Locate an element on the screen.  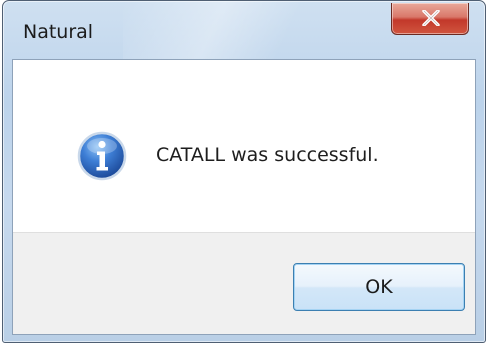
message-text: CATALL was successful. is located at coordinates (267, 155).